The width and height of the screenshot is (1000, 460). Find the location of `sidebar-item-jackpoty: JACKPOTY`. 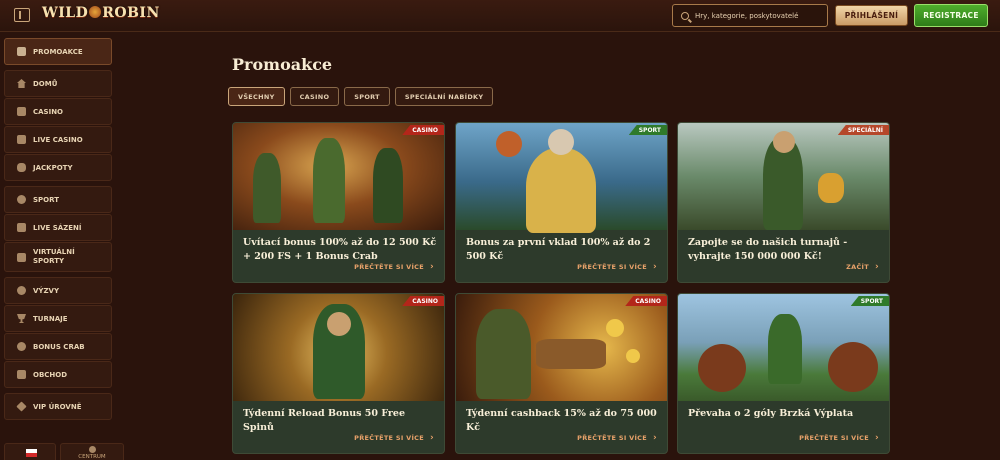

sidebar-item-jackpoty: JACKPOTY is located at coordinates (58, 167).